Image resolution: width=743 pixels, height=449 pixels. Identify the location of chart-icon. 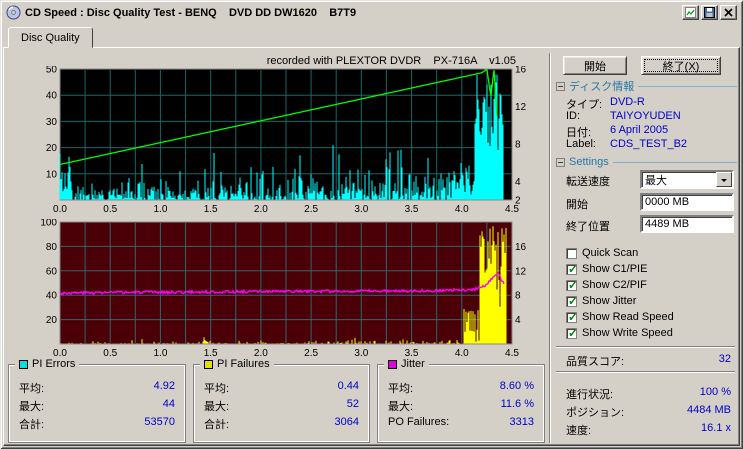
(690, 12).